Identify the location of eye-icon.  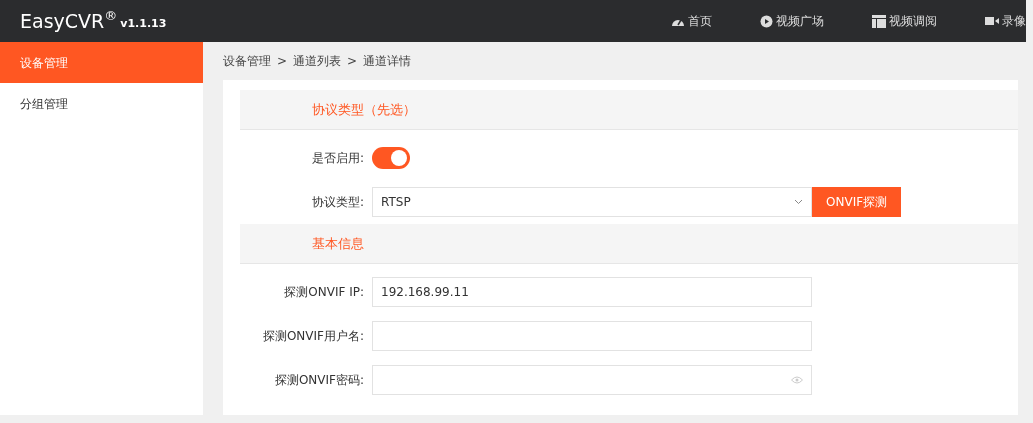
(797, 380).